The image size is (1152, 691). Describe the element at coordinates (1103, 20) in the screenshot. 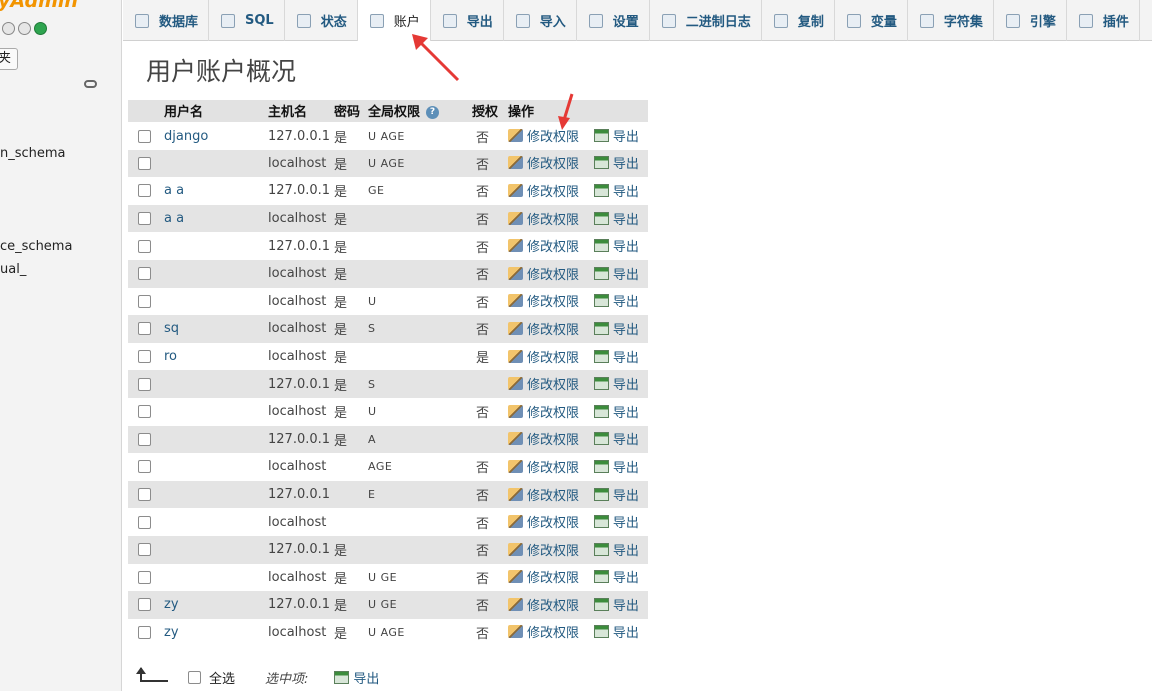

I see `tab-plugin: 插件` at that location.